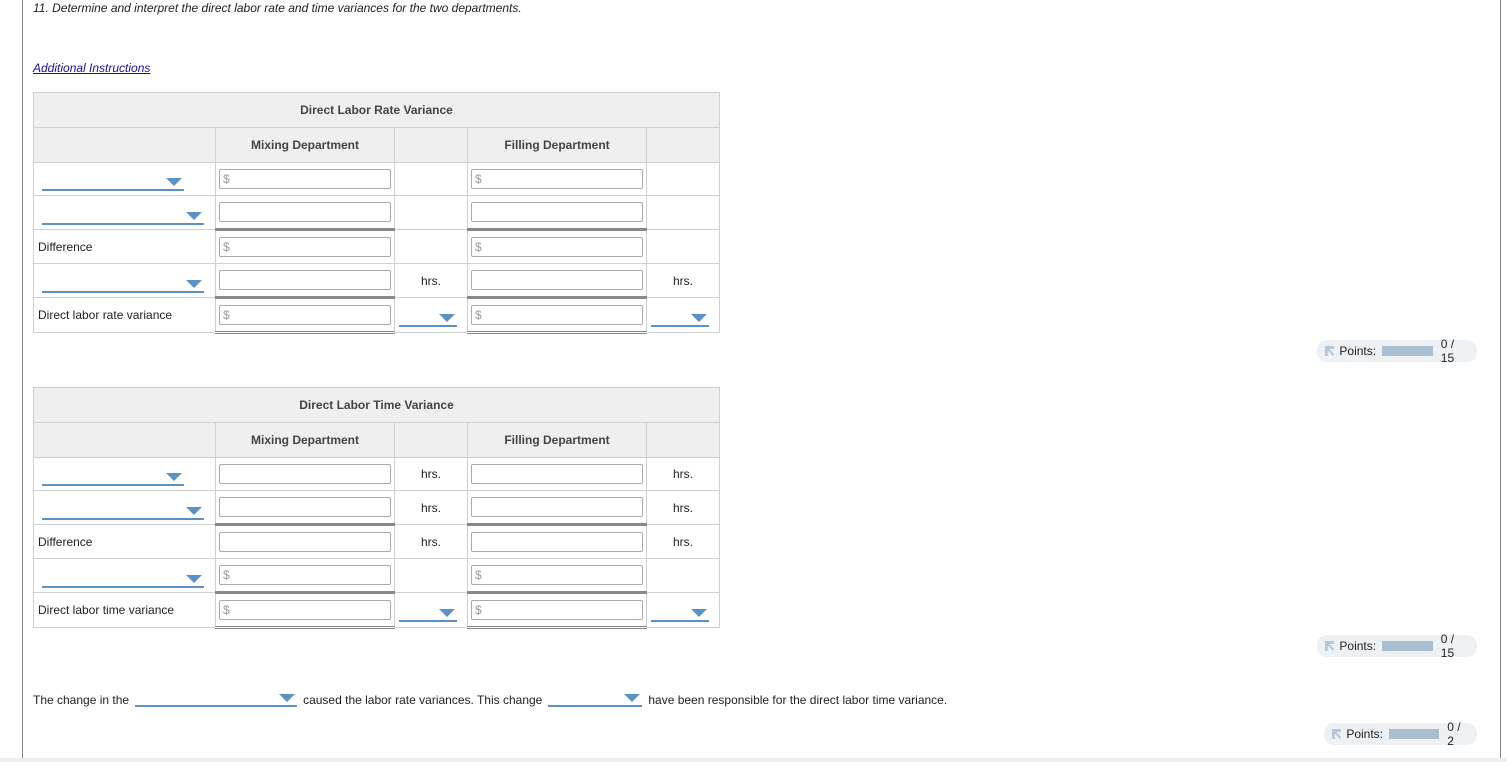  I want to click on table-row: Difference $ $, so click(376, 246).